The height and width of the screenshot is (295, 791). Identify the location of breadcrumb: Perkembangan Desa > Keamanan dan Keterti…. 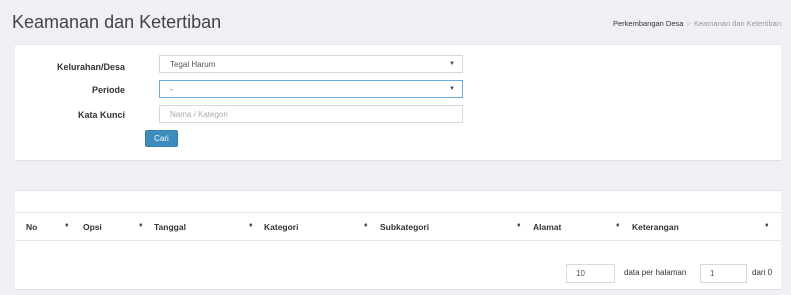
(697, 23).